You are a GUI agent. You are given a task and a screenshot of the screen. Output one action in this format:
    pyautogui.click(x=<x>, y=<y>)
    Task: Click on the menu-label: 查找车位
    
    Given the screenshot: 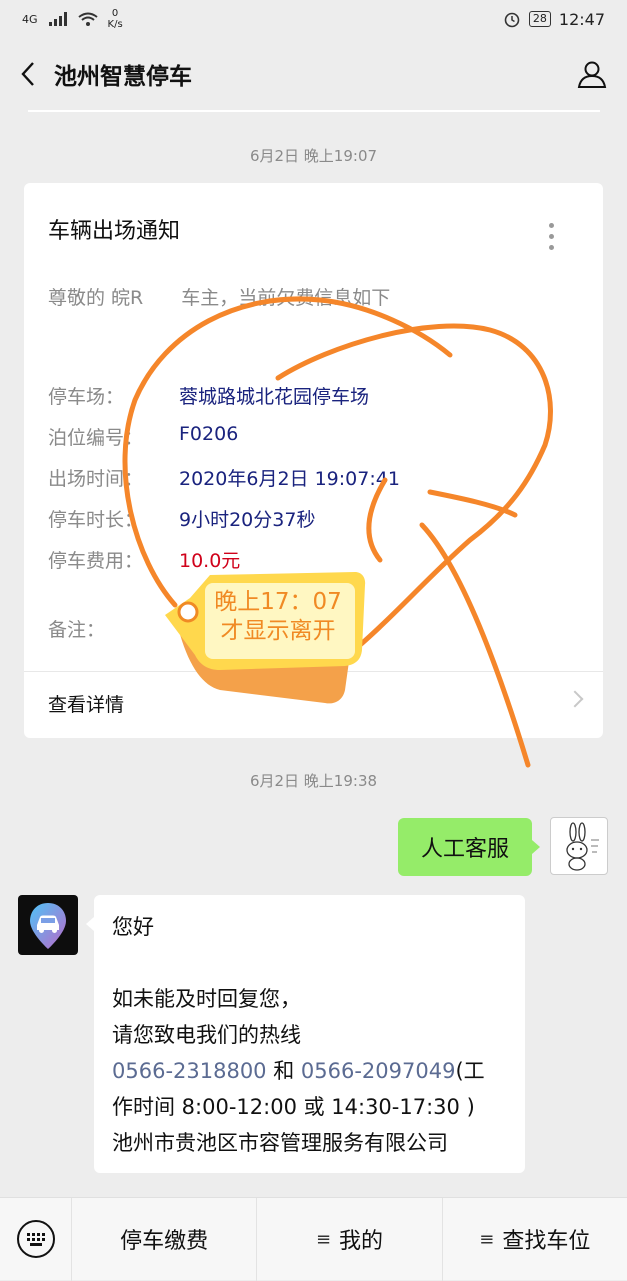 What is the action you would take?
    pyautogui.click(x=546, y=1241)
    